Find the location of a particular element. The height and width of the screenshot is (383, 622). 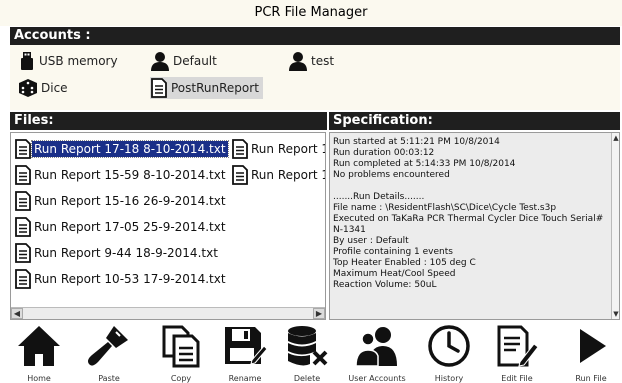

toolbar-label: Copy is located at coordinates (181, 378).